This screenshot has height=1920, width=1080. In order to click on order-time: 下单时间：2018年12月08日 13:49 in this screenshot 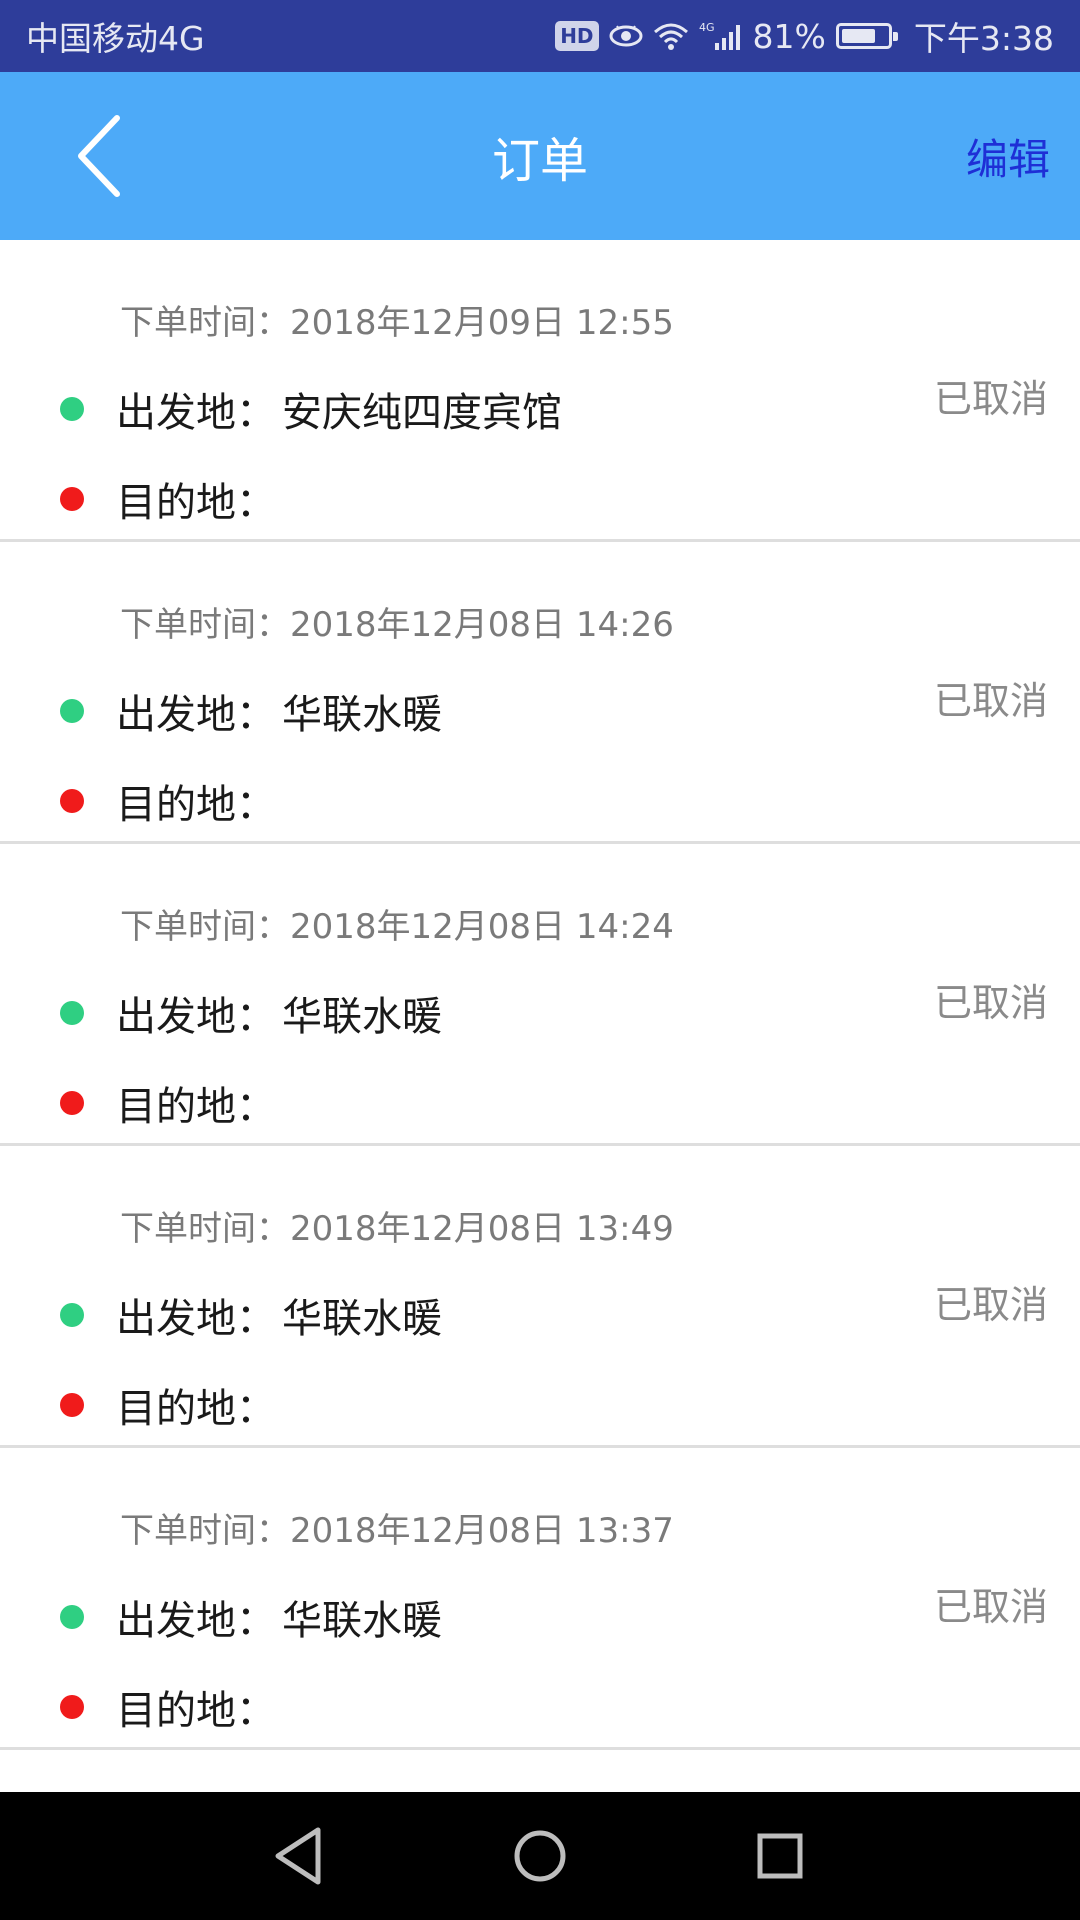, I will do `click(397, 1225)`.